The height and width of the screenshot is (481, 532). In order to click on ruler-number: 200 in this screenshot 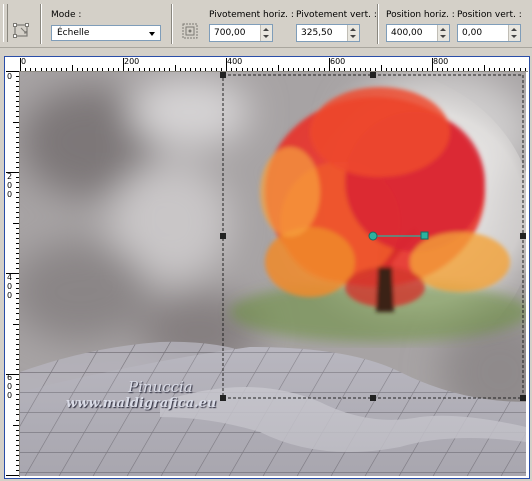, I will do `click(132, 61)`.